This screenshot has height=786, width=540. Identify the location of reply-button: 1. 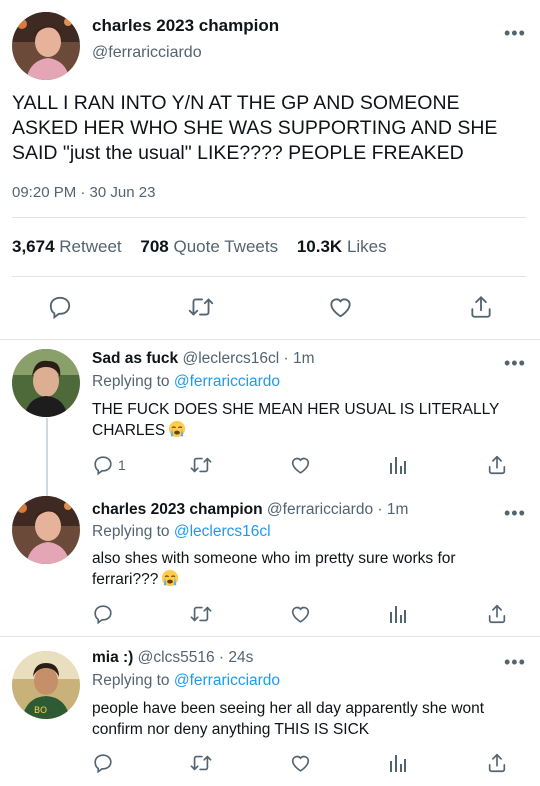
(109, 465).